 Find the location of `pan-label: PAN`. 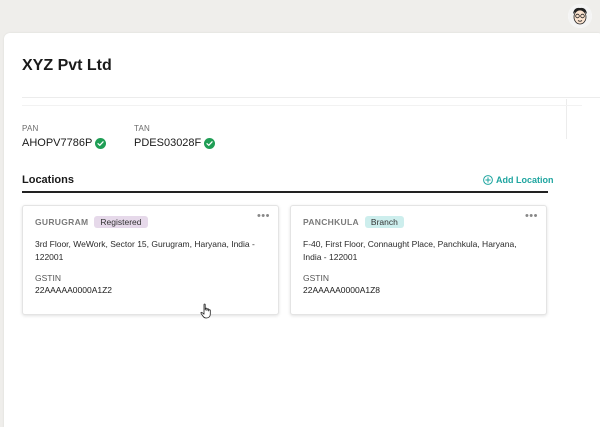

pan-label: PAN is located at coordinates (30, 128).